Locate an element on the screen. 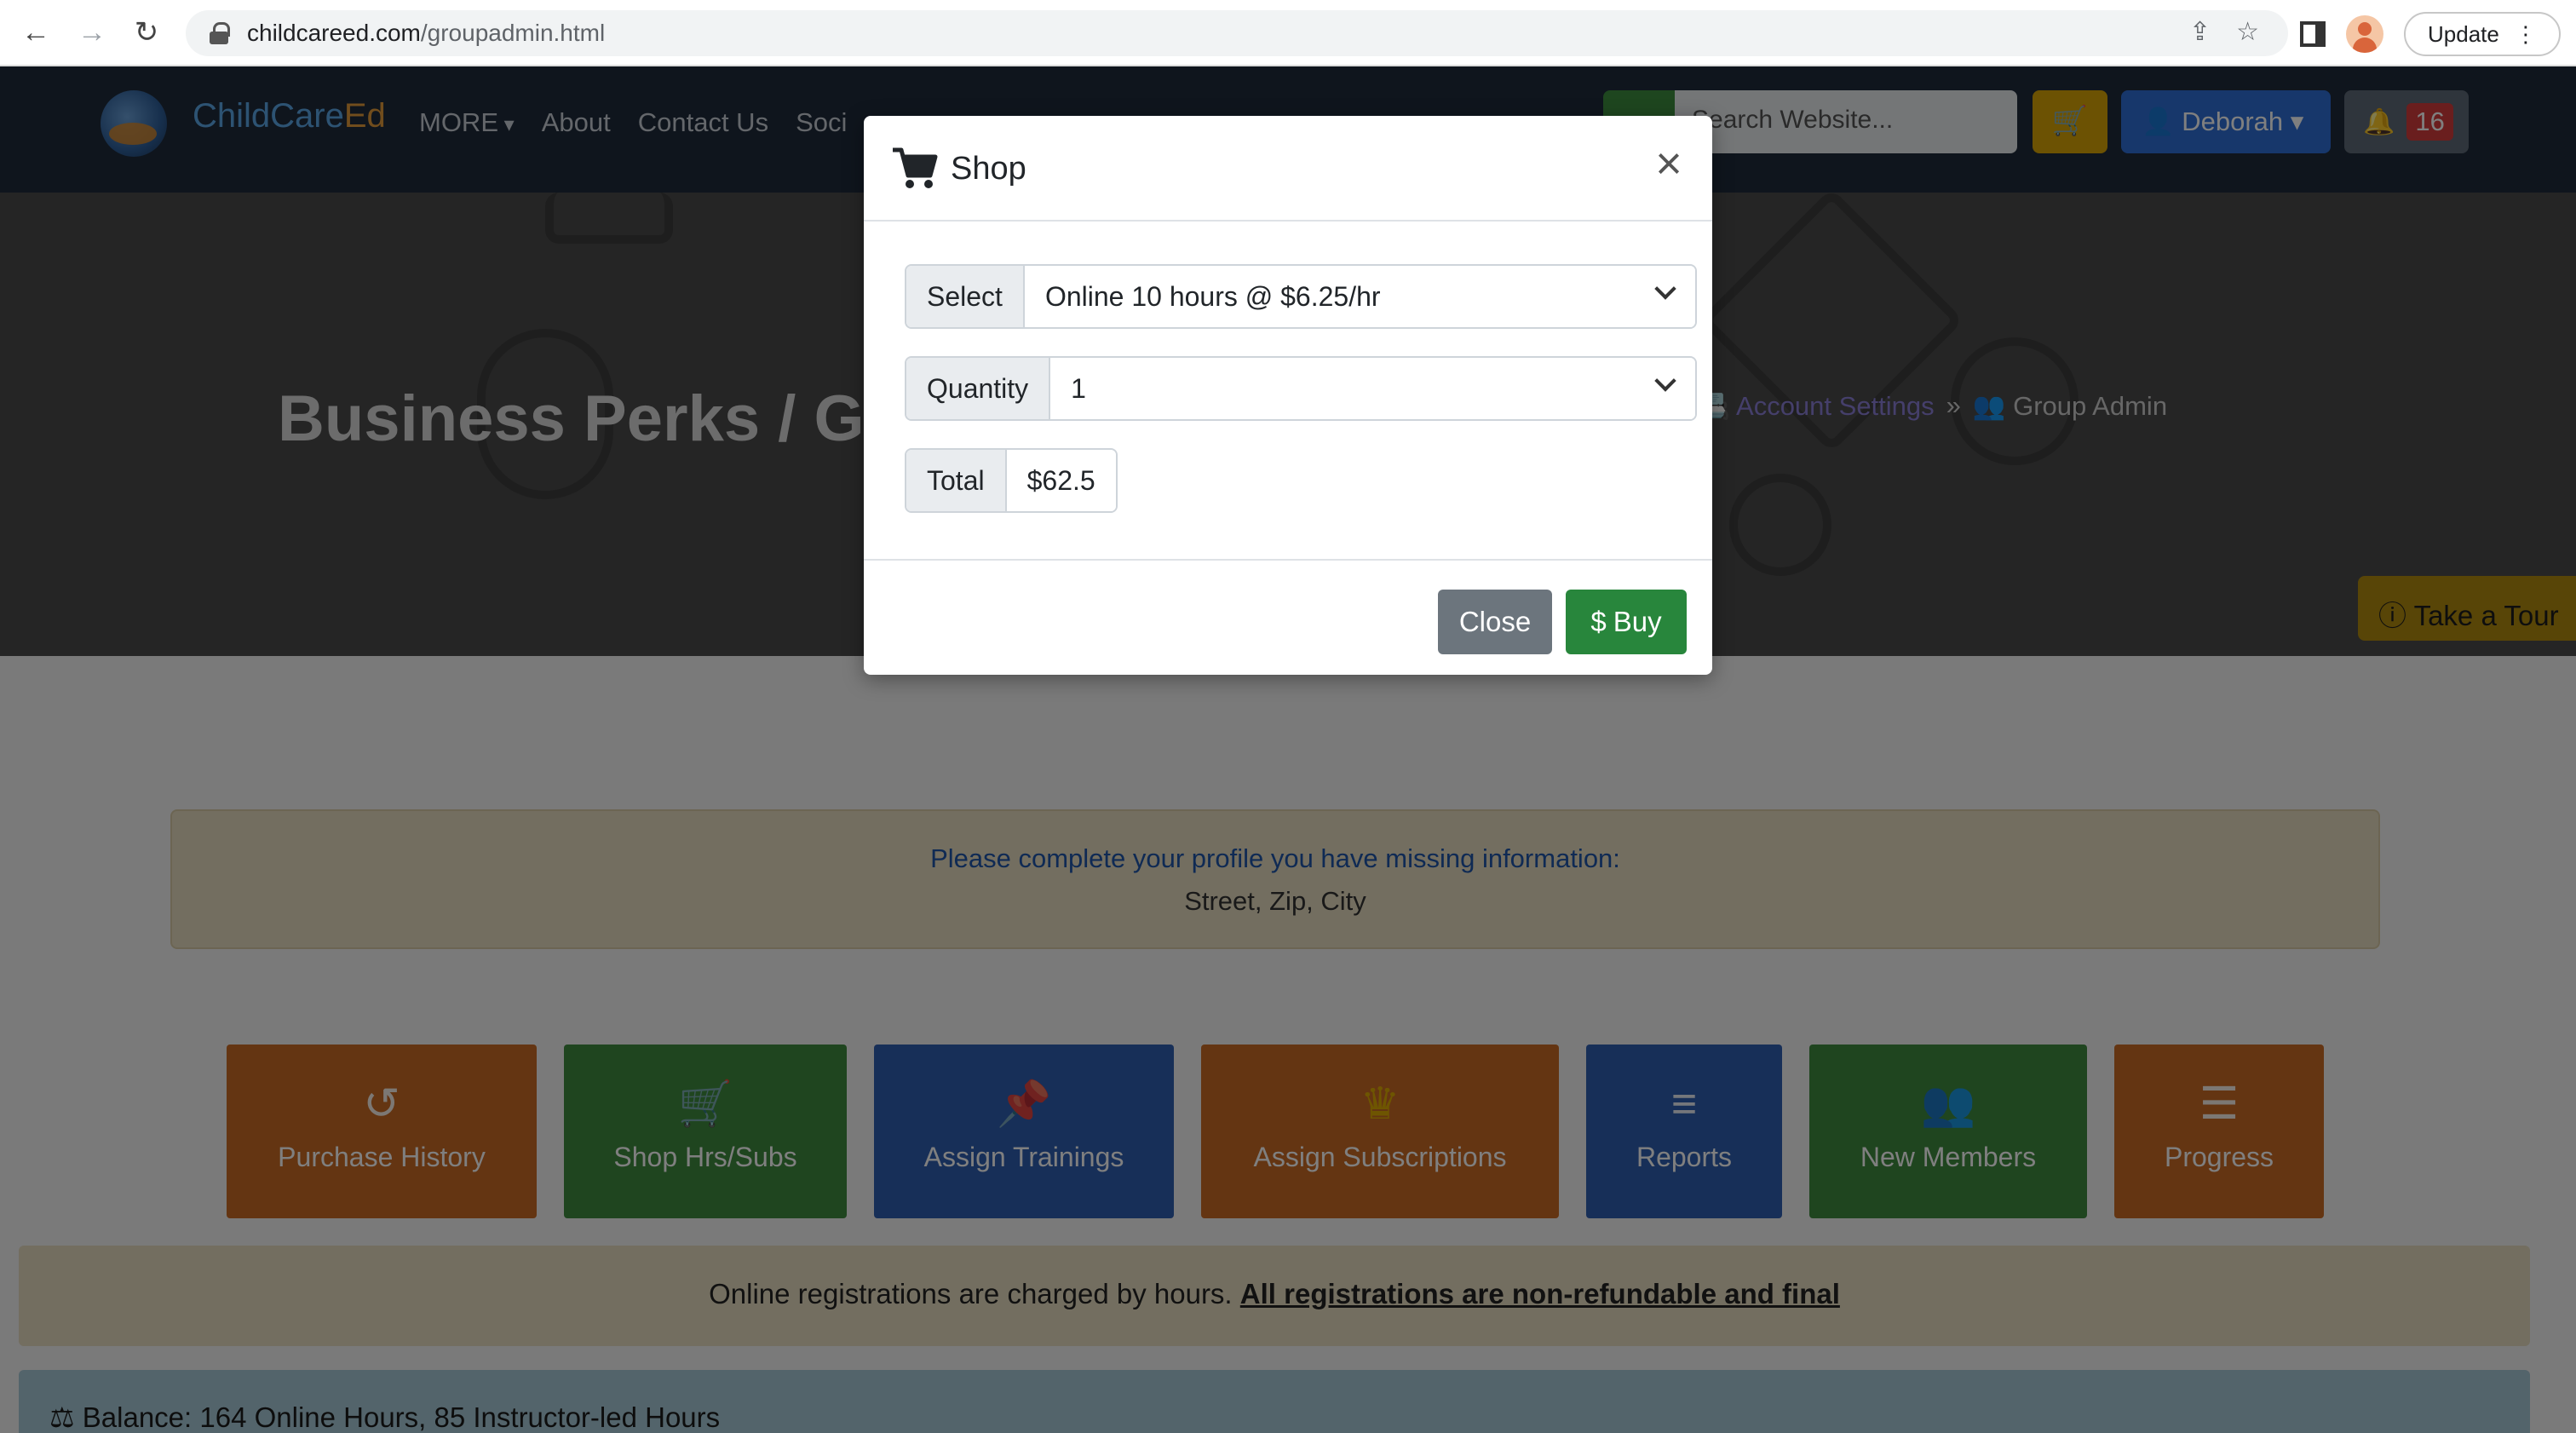 Image resolution: width=2576 pixels, height=1433 pixels. select-label: Select is located at coordinates (966, 296).